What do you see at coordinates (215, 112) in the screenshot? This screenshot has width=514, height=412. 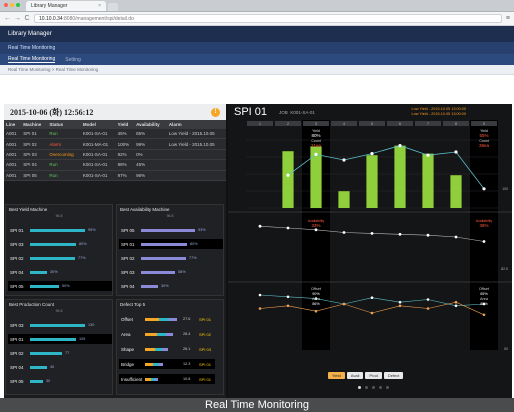 I see `alarm-icon: !` at bounding box center [215, 112].